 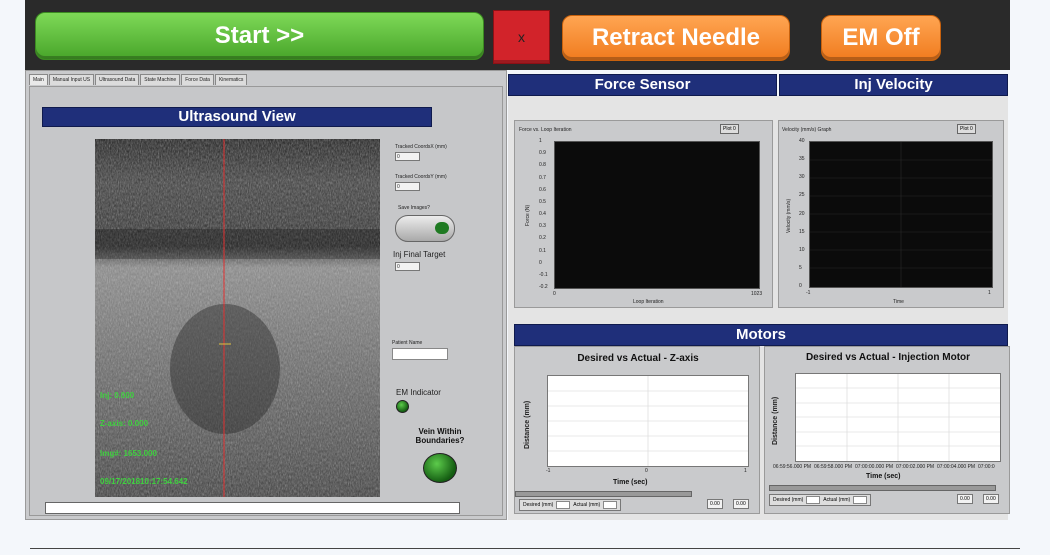 I want to click on z-legend-actual-swatch, so click(x=610, y=505).